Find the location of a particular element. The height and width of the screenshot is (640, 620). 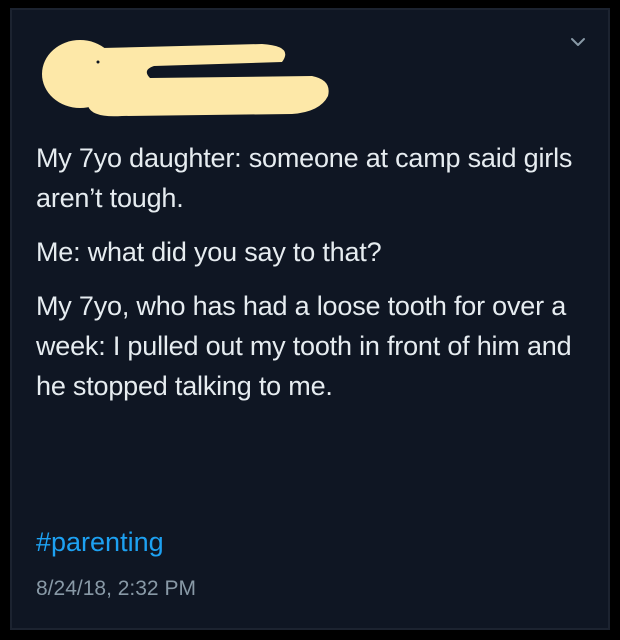

hashtag-link: #parenting is located at coordinates (100, 542).